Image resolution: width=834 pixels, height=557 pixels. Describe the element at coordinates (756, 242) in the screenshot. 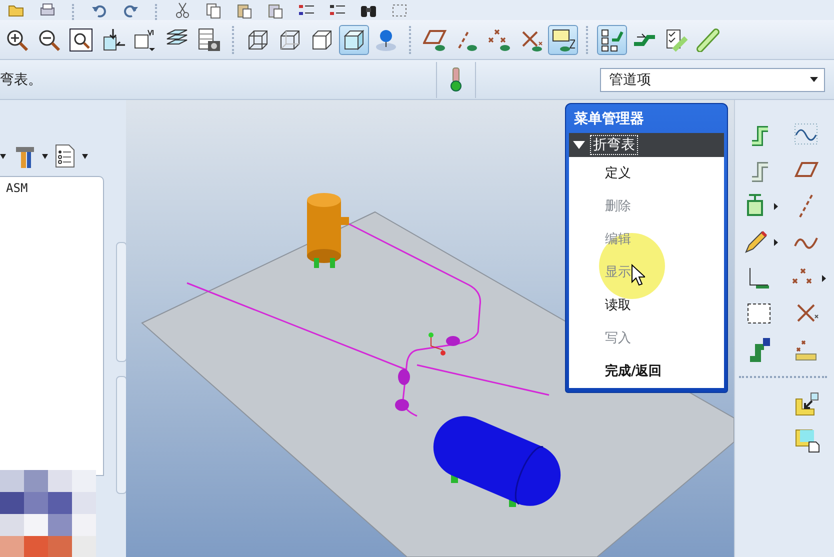

I see `pencil-icon` at that location.